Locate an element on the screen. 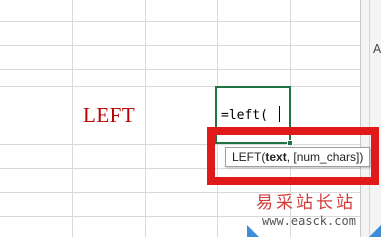 The height and width of the screenshot is (240, 381). cell-formula-input: =left( is located at coordinates (244, 115).